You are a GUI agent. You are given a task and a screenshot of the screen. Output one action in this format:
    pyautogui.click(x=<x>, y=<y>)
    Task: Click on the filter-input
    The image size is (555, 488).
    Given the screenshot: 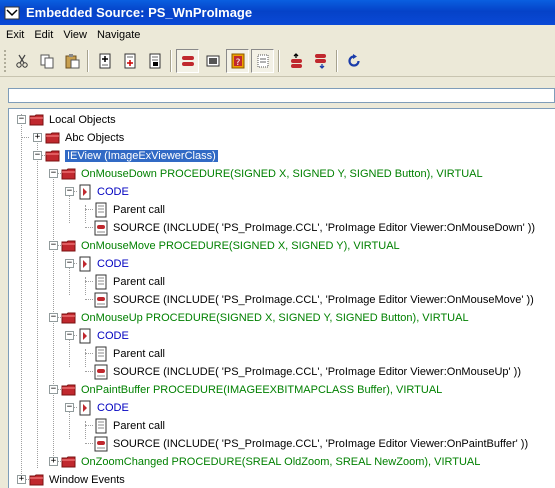 What is the action you would take?
    pyautogui.click(x=281, y=95)
    